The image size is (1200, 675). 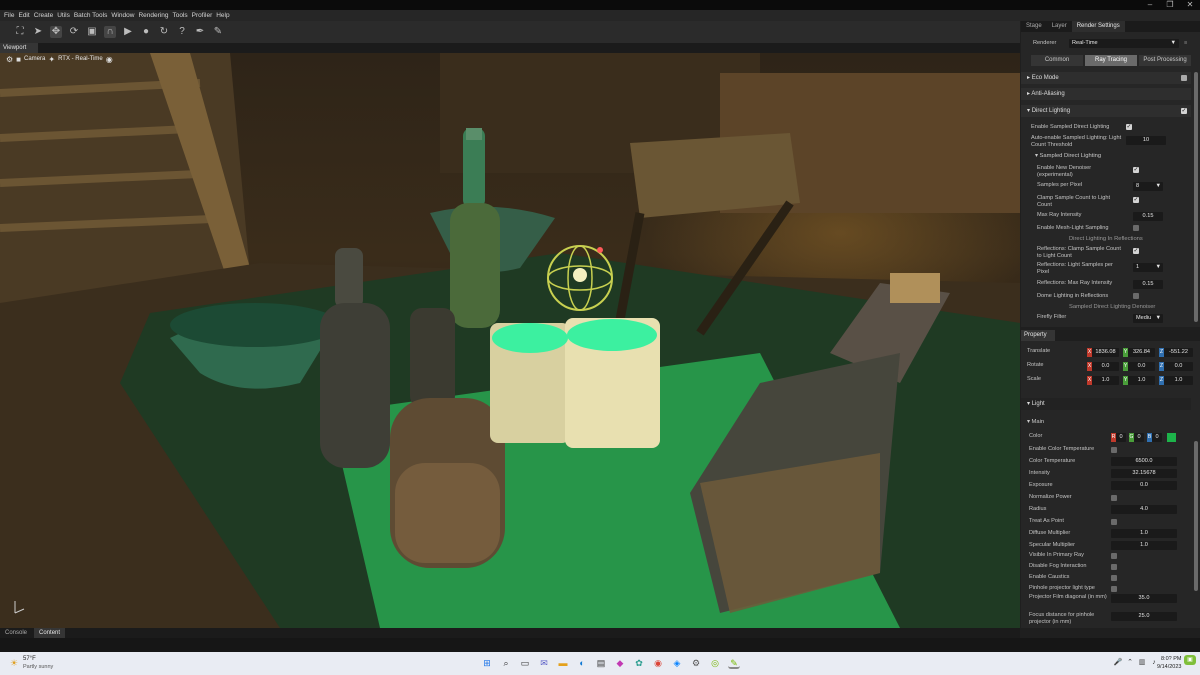 I want to click on projector-film-input: 35.0, so click(x=1144, y=598).